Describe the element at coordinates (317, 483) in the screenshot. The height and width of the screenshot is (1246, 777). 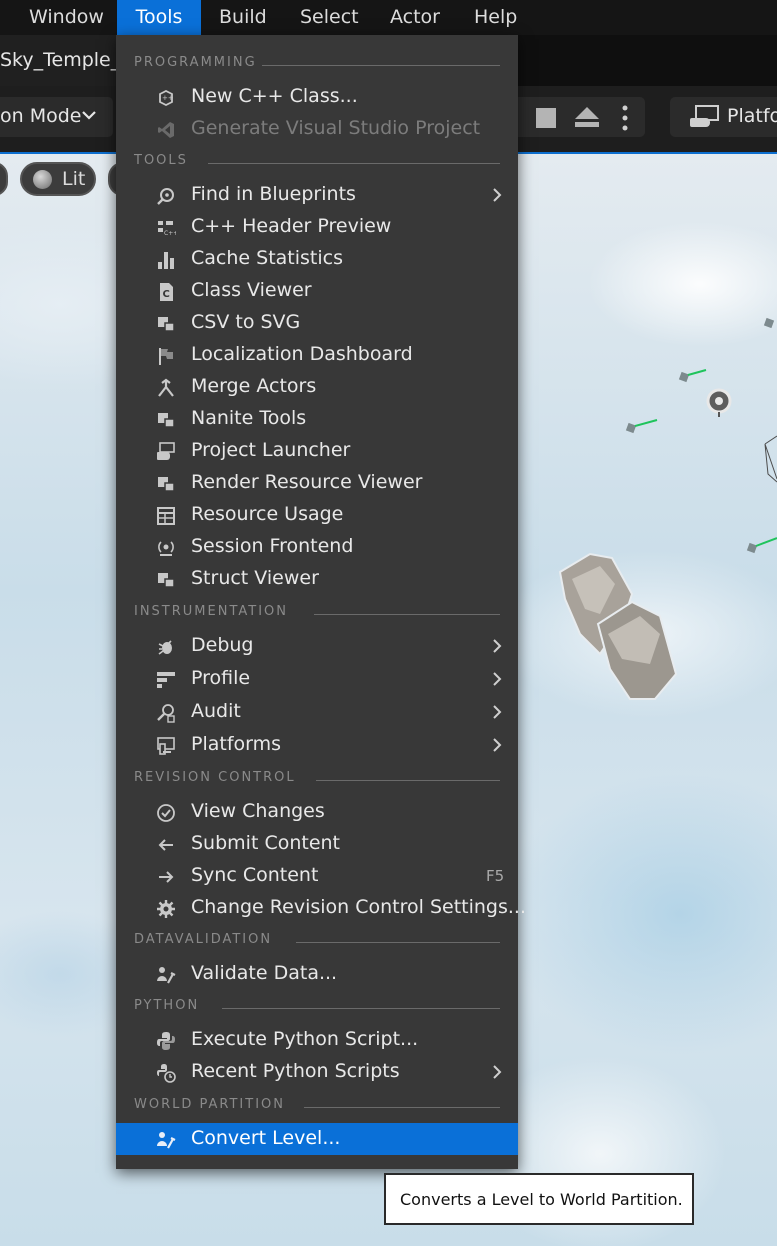
I see `menu-item-render-resource-viewer: Render Resource Viewer` at that location.